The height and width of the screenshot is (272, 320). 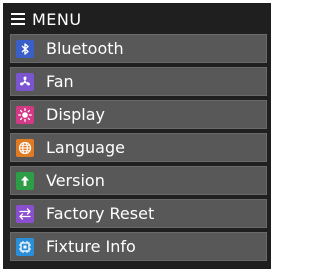 I want to click on fan-icon, so click(x=25, y=81).